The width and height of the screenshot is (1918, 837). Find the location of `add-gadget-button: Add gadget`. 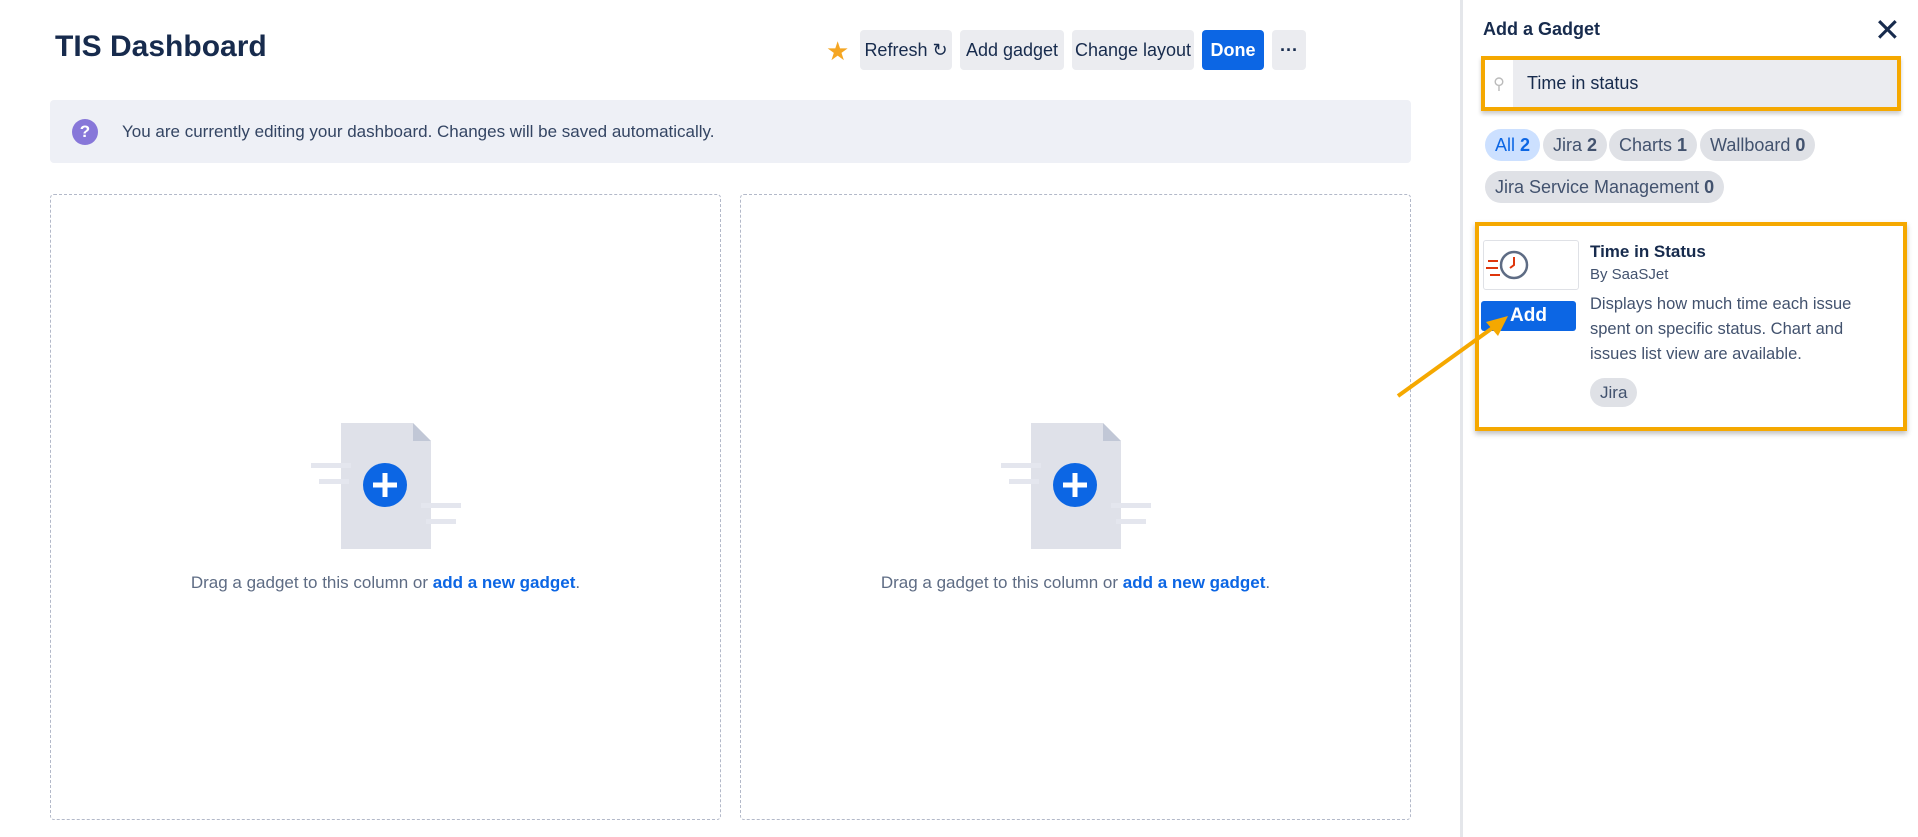

add-gadget-button: Add gadget is located at coordinates (1012, 50).